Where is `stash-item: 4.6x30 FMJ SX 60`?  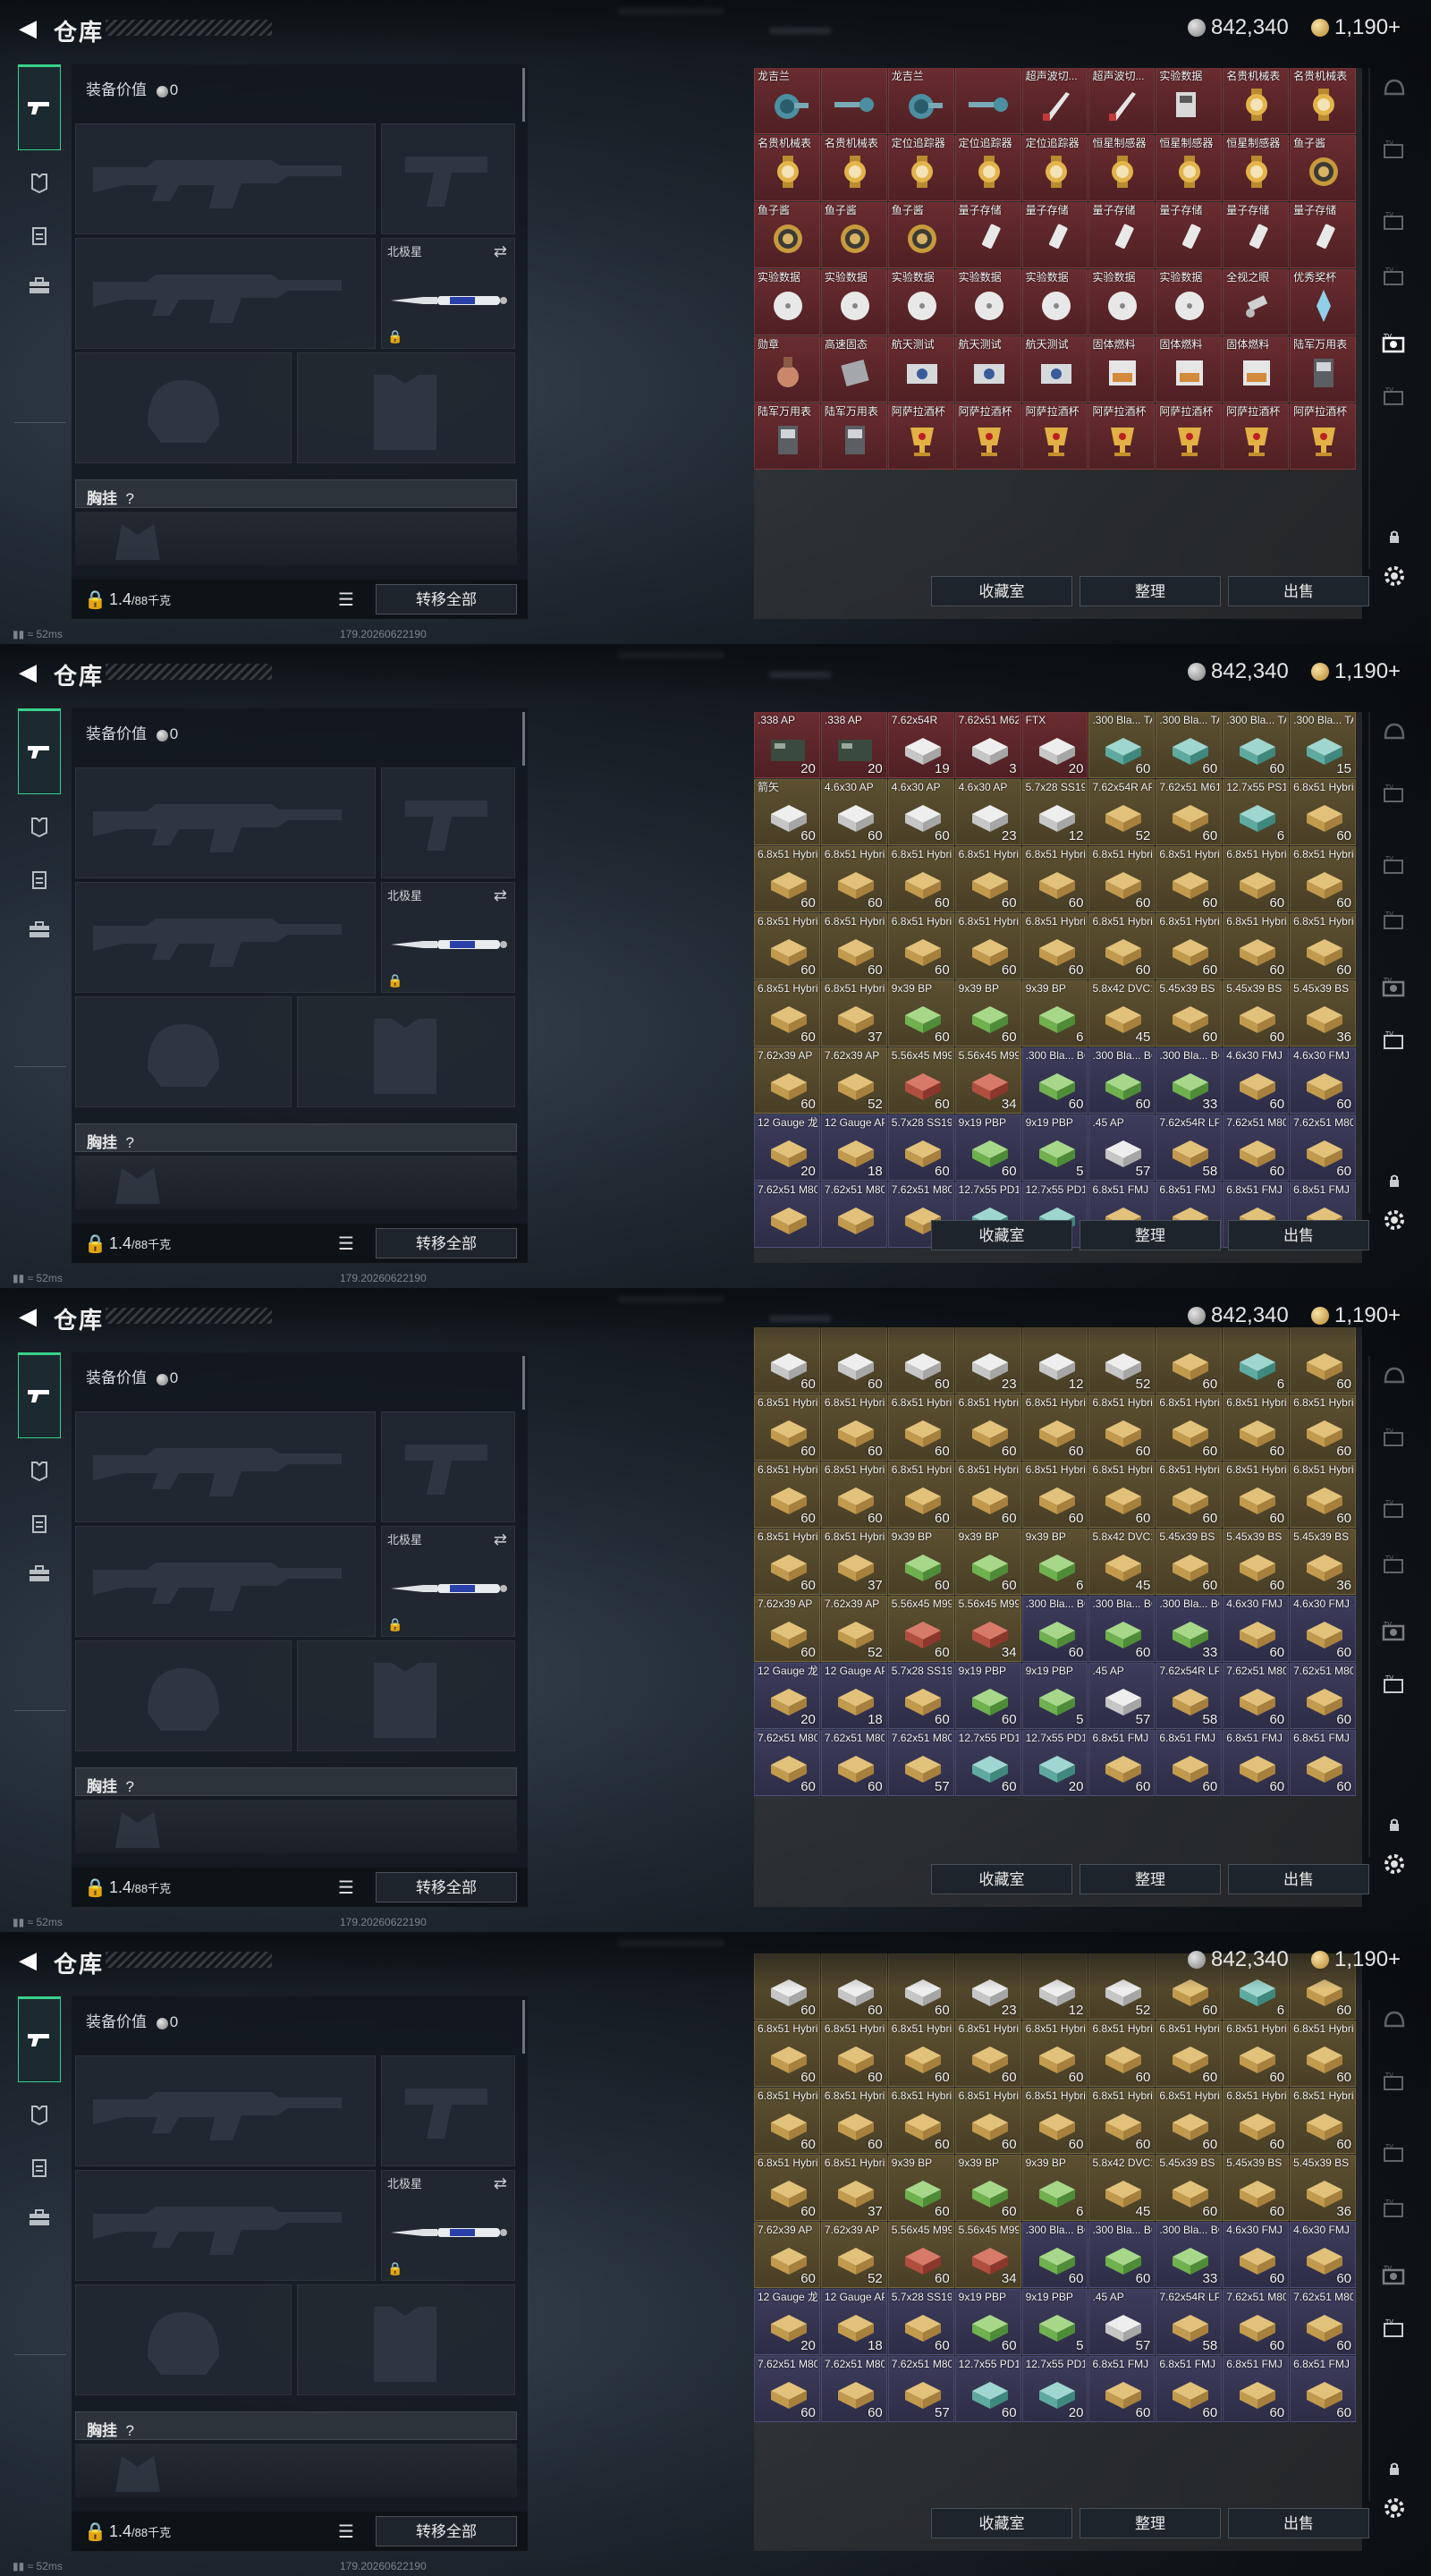 stash-item: 4.6x30 FMJ SX 60 is located at coordinates (1257, 1080).